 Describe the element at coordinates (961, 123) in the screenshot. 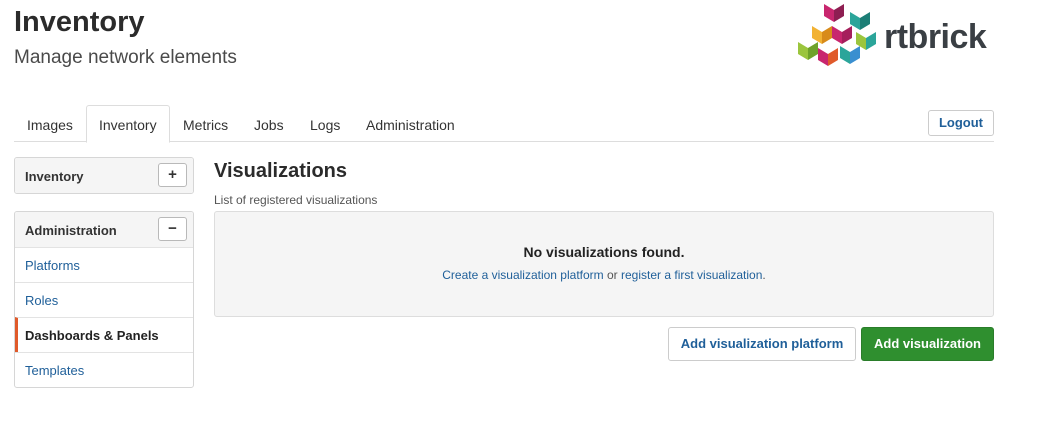

I see `logout-button: Logout` at that location.